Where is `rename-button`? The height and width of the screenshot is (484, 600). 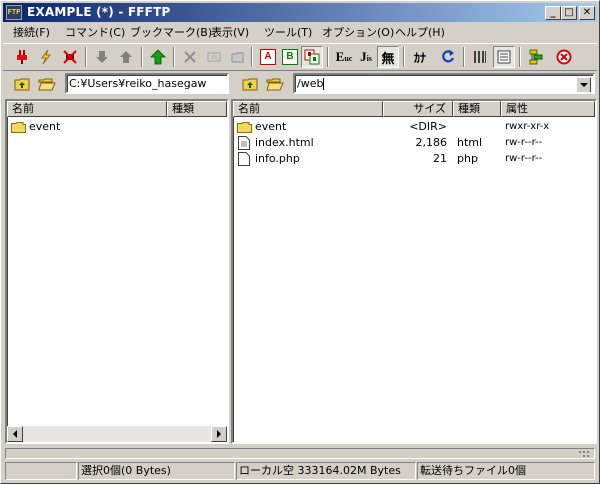 rename-button is located at coordinates (214, 57).